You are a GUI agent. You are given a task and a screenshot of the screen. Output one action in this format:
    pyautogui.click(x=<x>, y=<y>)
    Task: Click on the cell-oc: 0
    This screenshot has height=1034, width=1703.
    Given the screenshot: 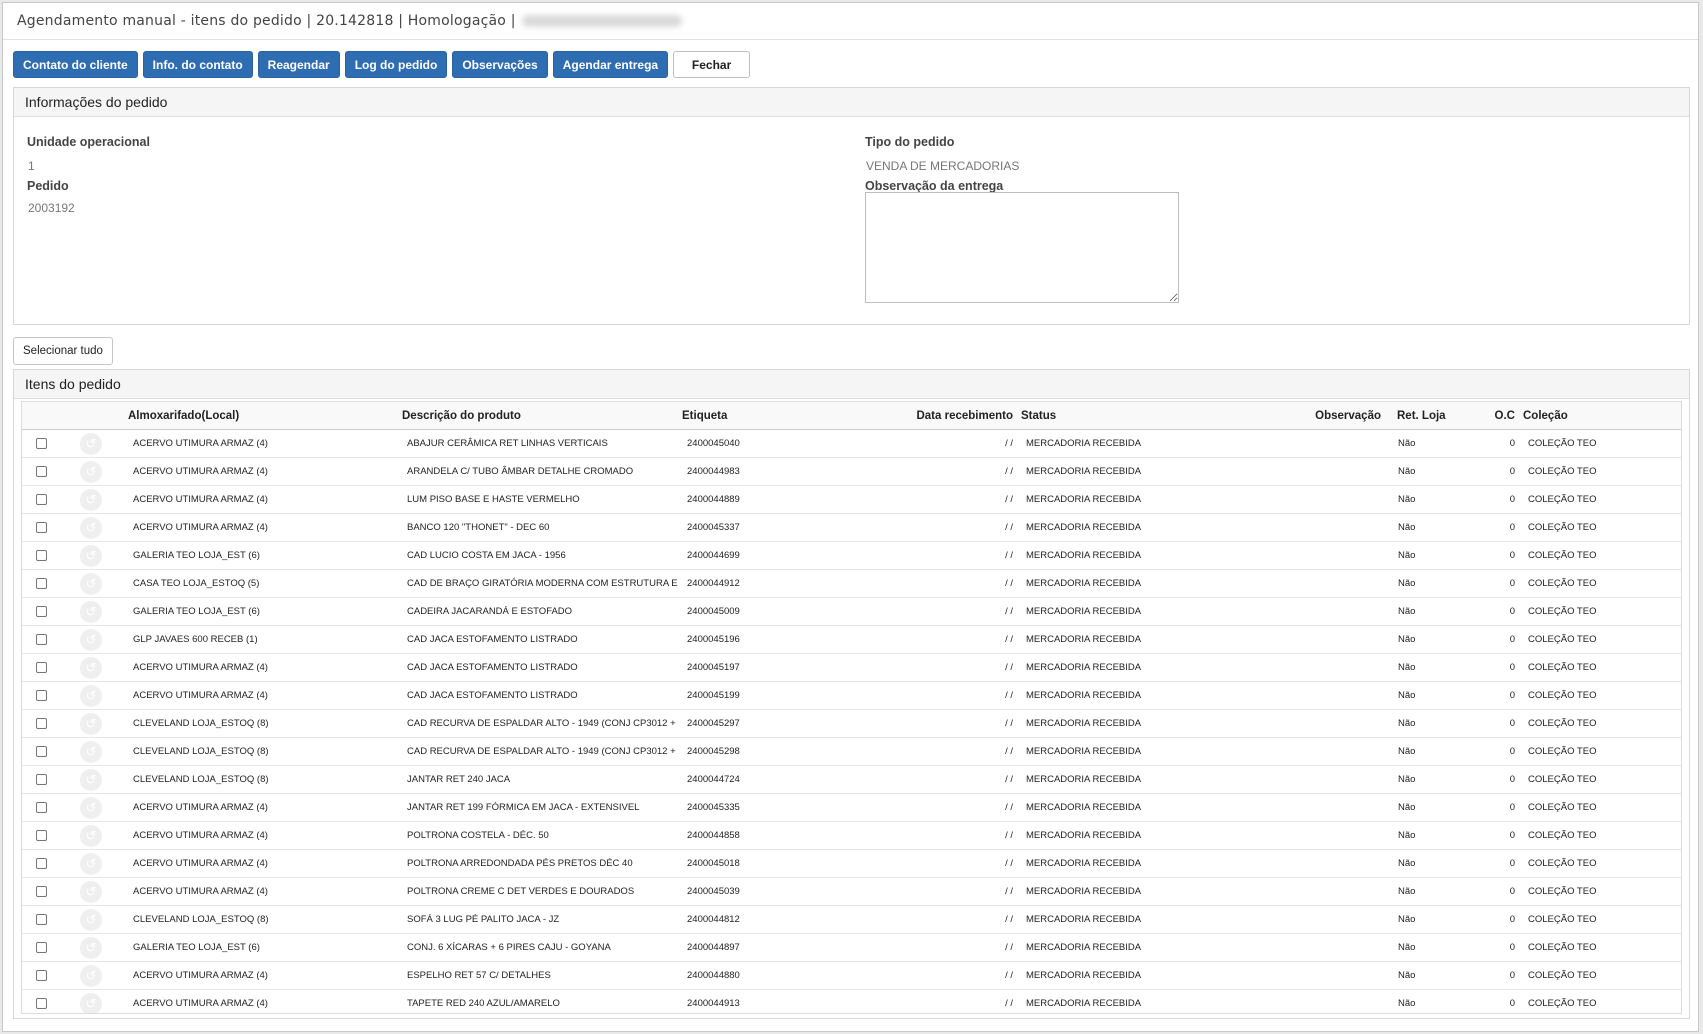 What is the action you would take?
    pyautogui.click(x=1502, y=639)
    